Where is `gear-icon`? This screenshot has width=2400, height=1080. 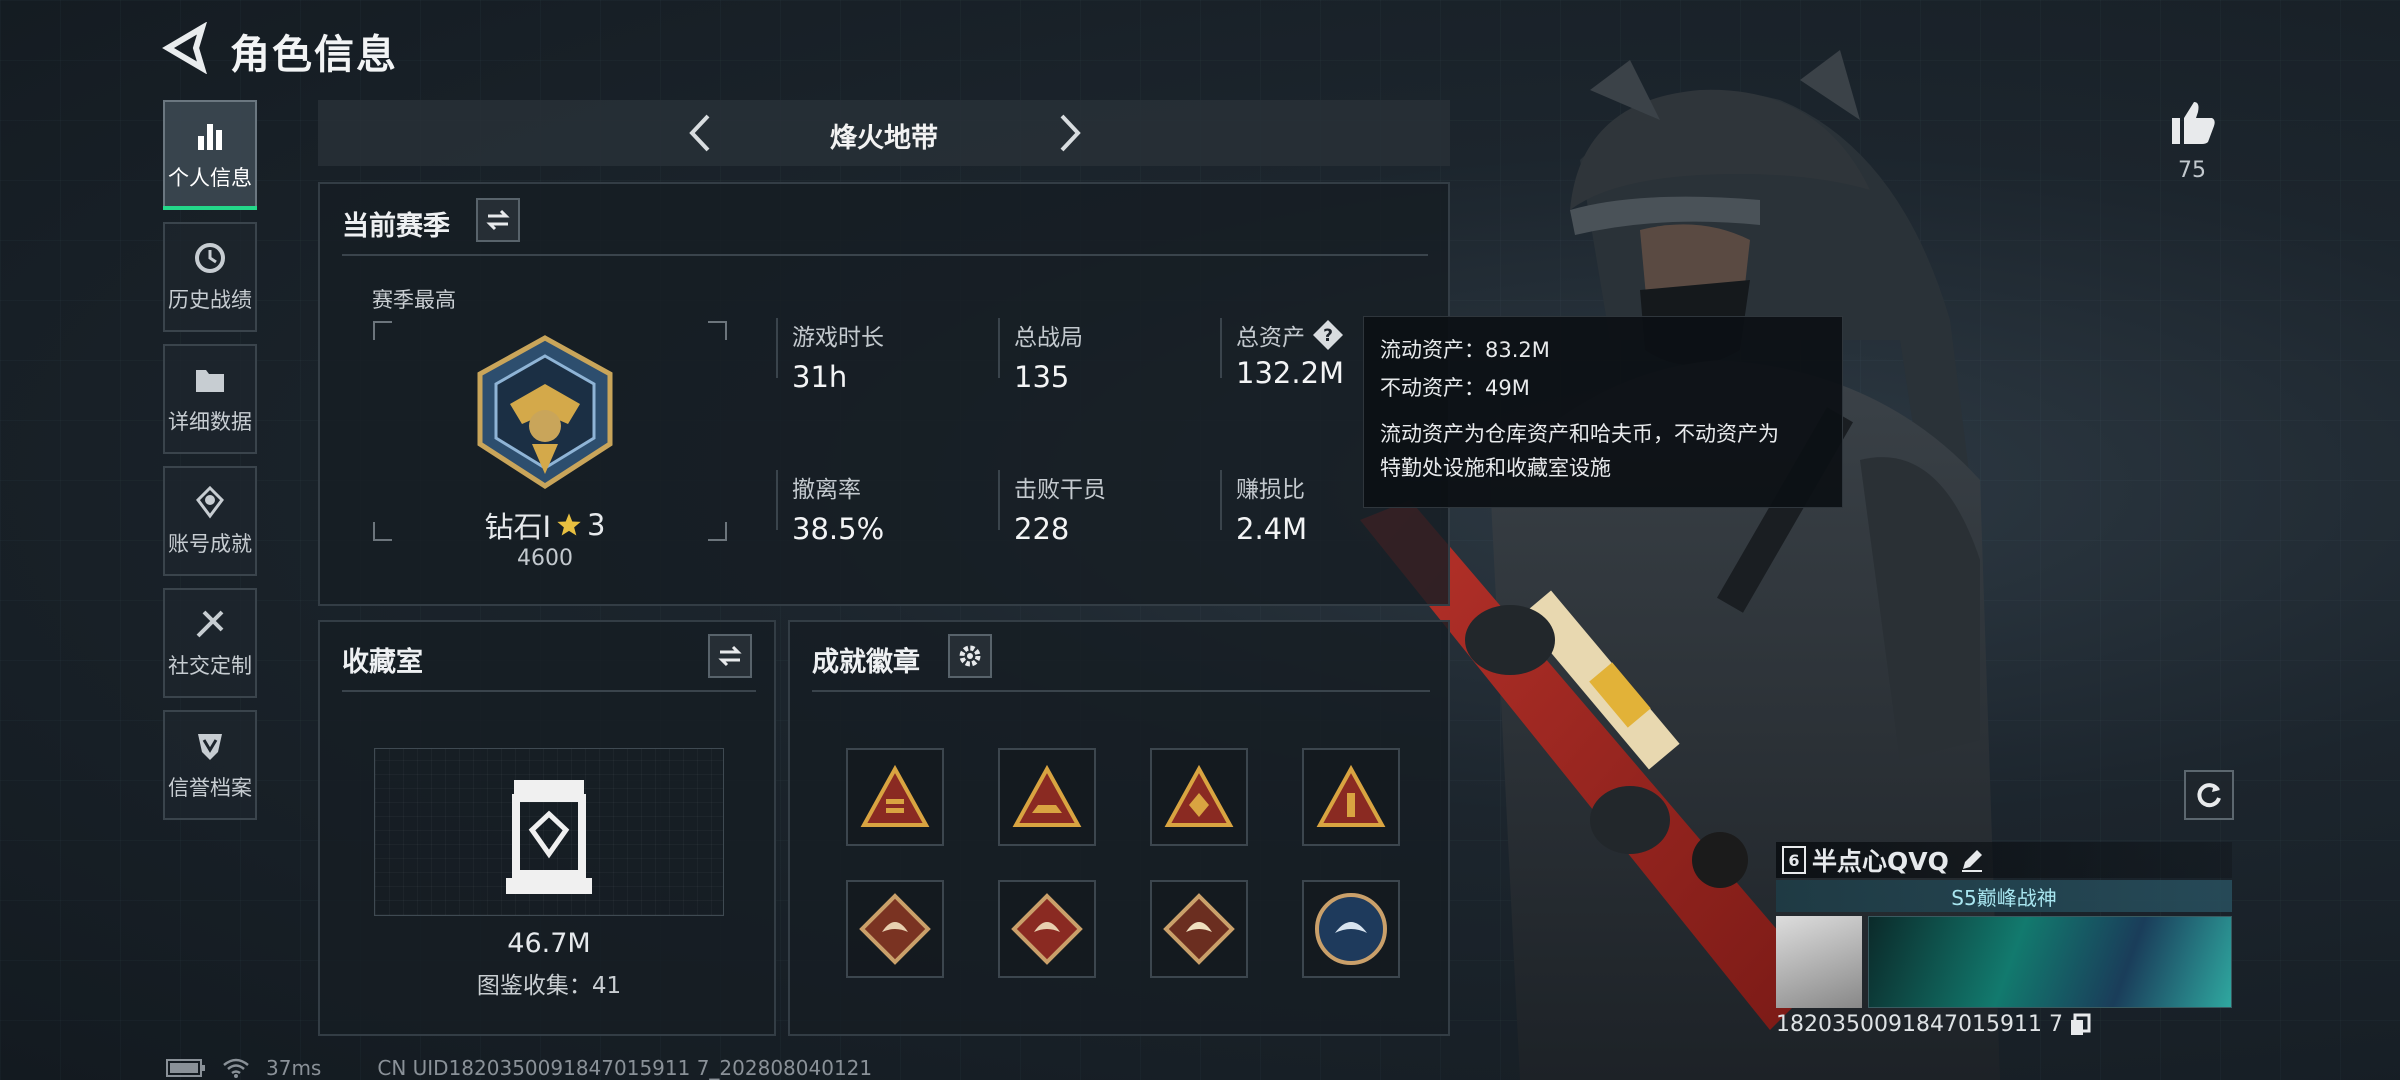 gear-icon is located at coordinates (970, 656).